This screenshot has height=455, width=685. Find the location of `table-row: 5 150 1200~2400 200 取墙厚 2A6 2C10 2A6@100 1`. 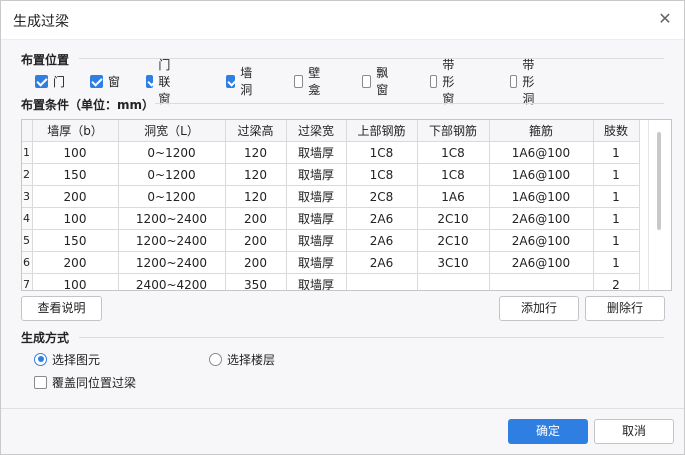

table-row: 5 150 1200~2400 200 取墙厚 2A6 2C10 2A6@100 1 is located at coordinates (331, 240).